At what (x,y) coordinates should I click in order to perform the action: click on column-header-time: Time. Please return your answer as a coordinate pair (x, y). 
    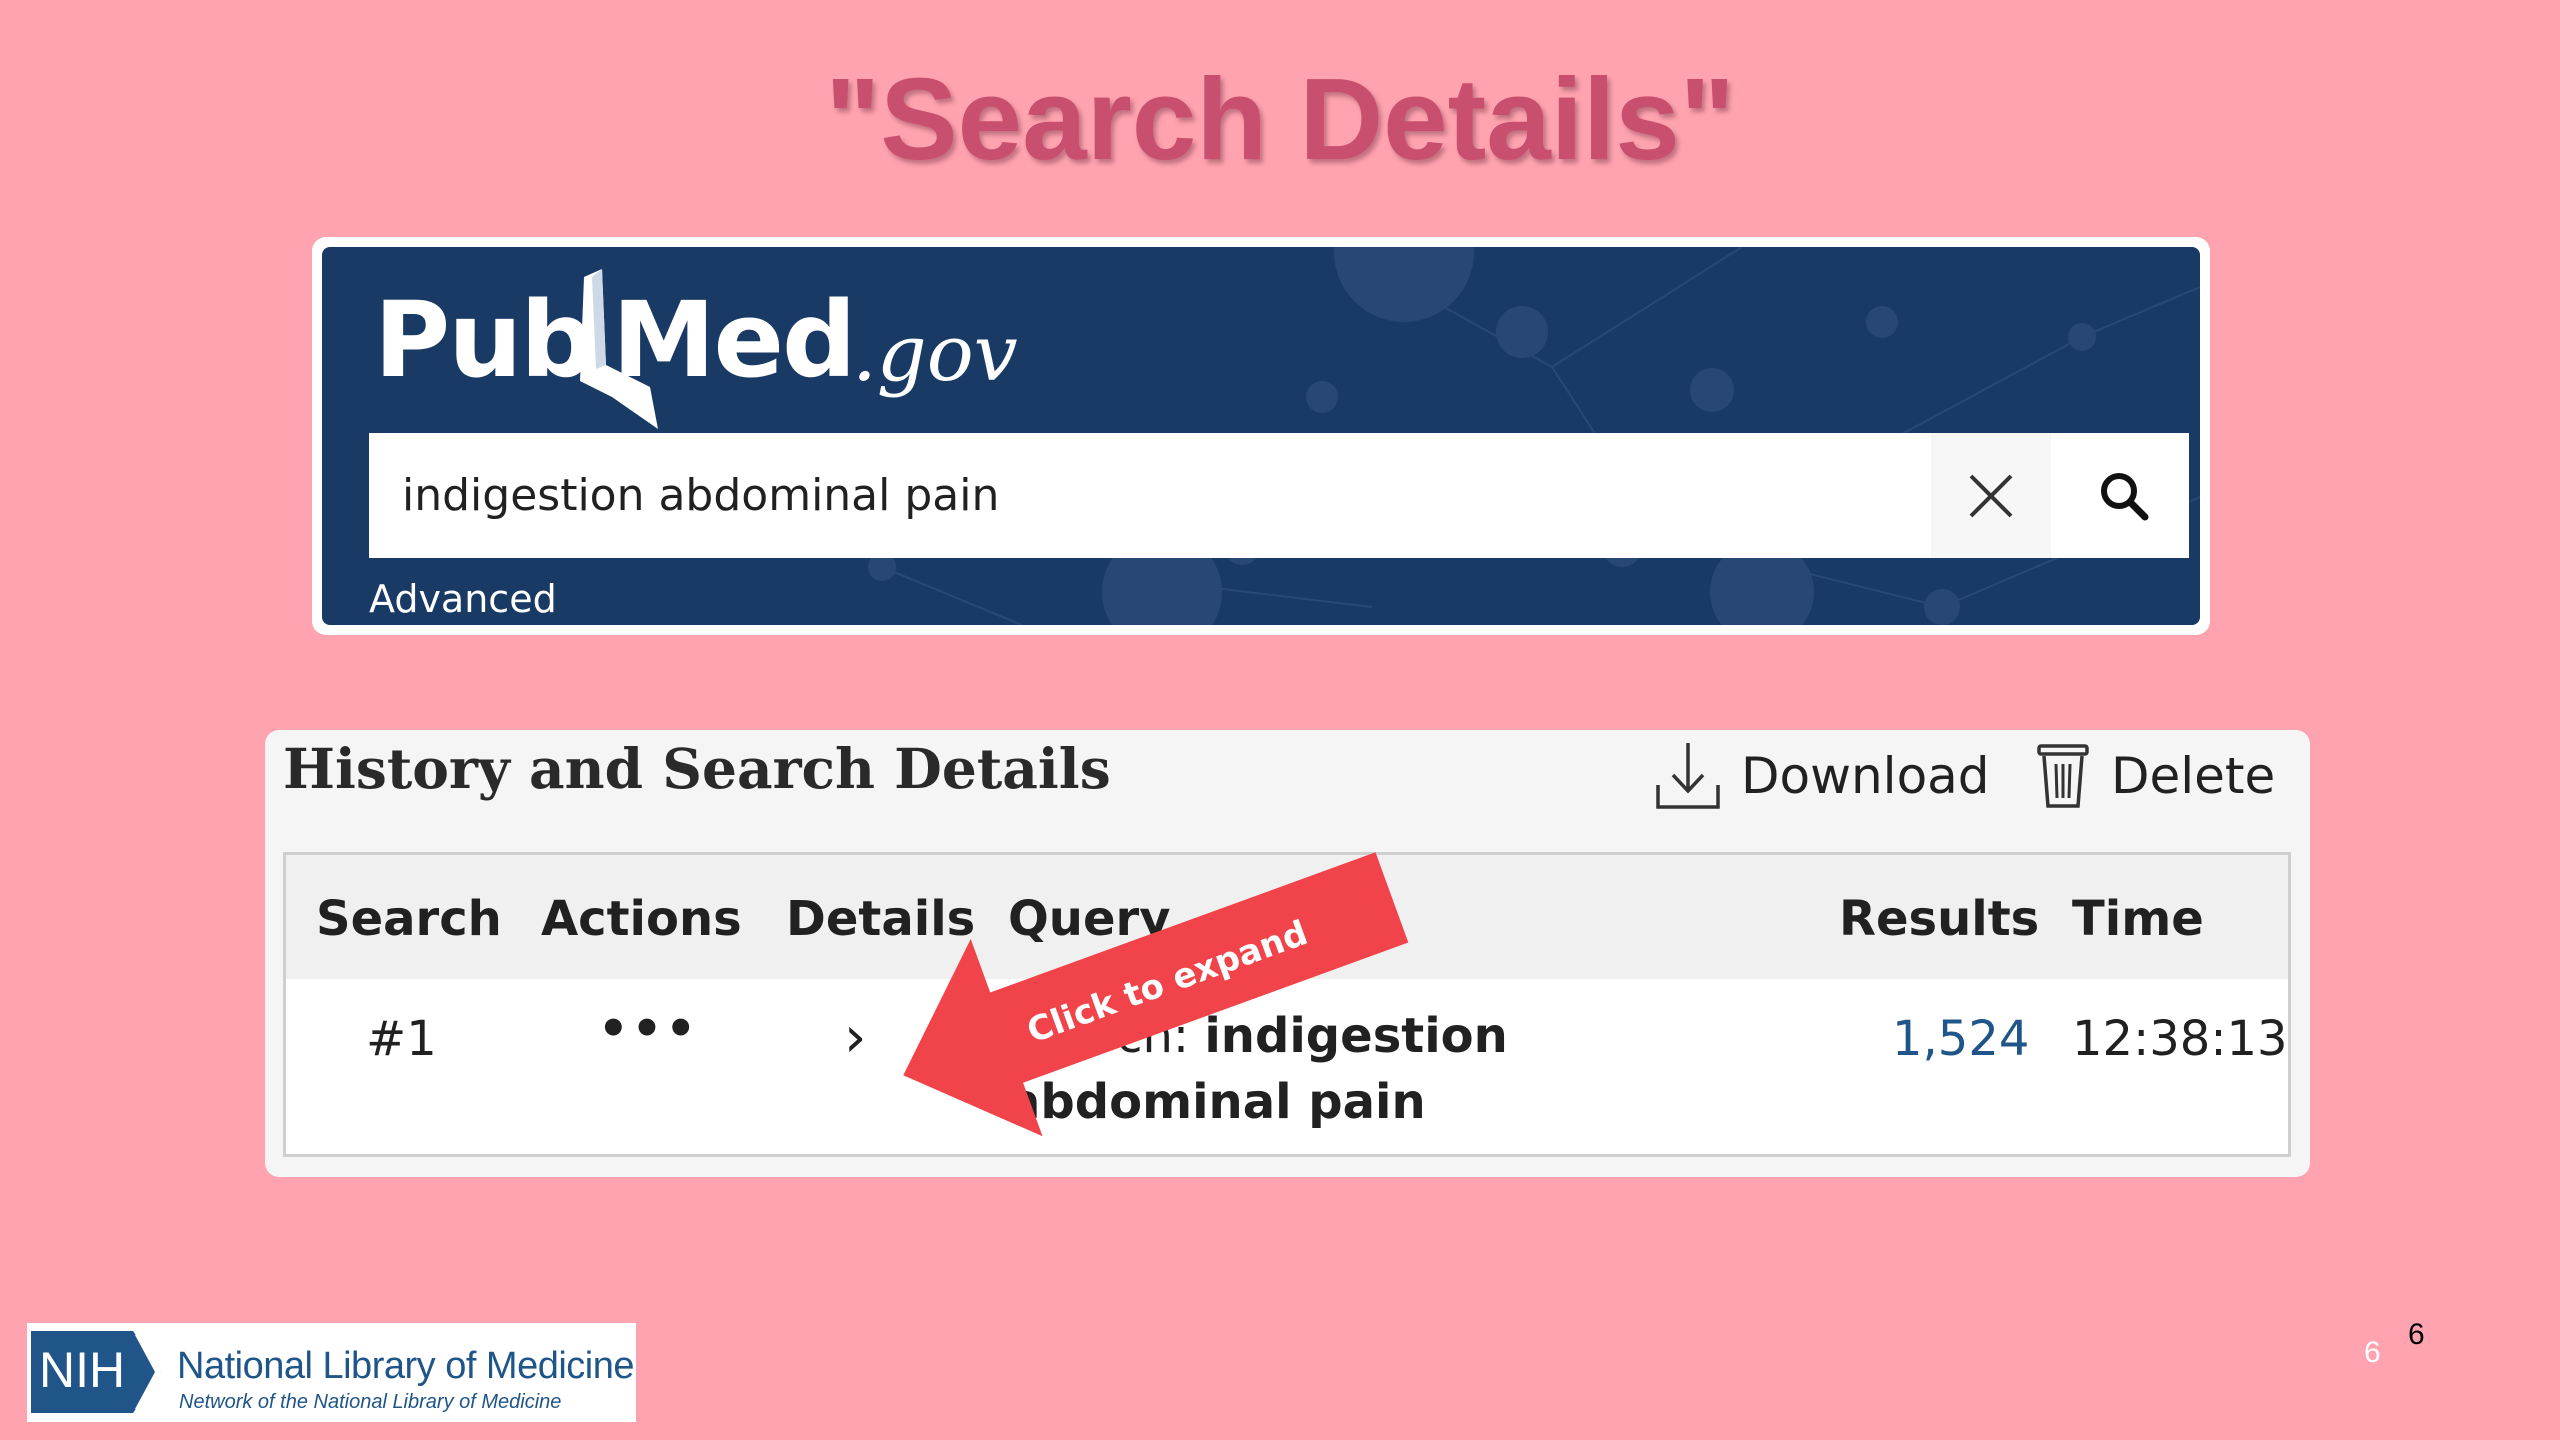
    Looking at the image, I should click on (2138, 919).